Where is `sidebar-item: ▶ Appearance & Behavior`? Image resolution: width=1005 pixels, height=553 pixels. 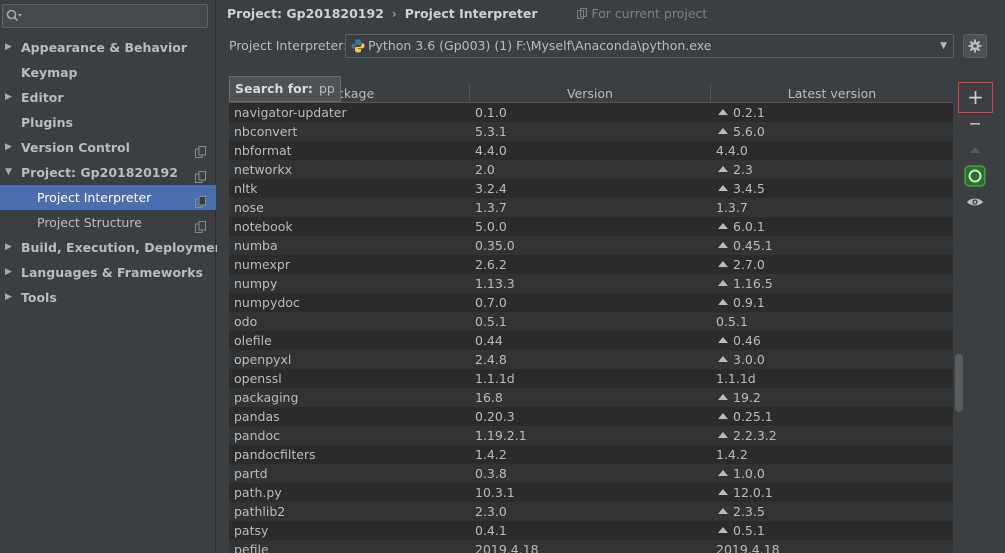 sidebar-item: ▶ Appearance & Behavior is located at coordinates (108, 47).